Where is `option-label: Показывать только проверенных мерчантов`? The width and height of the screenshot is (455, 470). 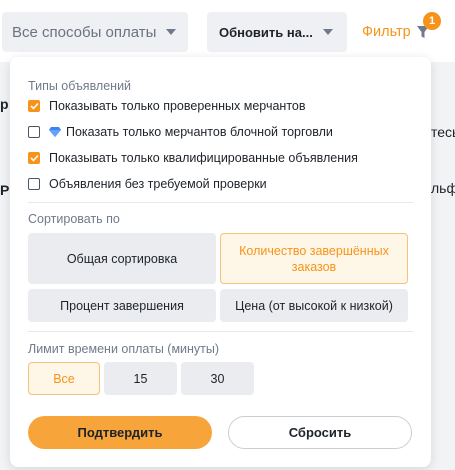 option-label: Показывать только проверенных мерчантов is located at coordinates (177, 106).